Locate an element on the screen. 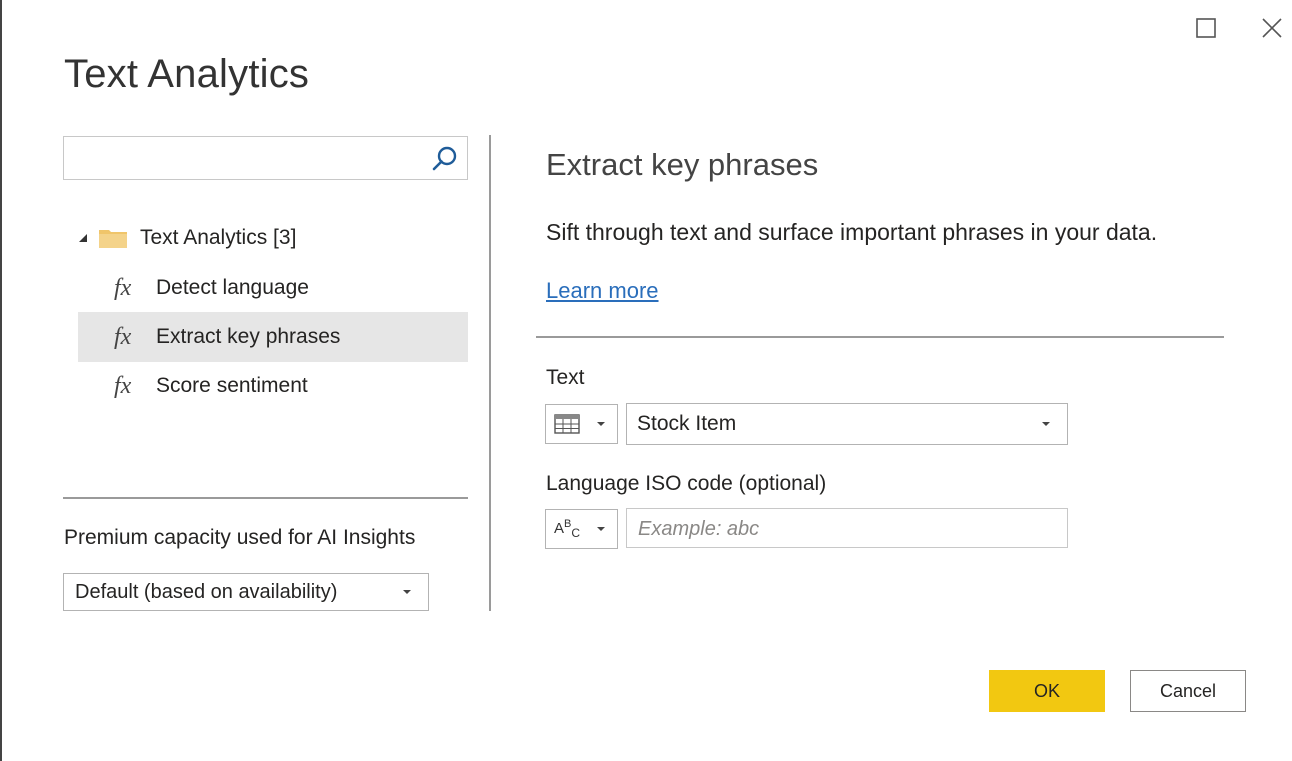 This screenshot has width=1292, height=761. text-type-icon: ABC is located at coordinates (567, 529).